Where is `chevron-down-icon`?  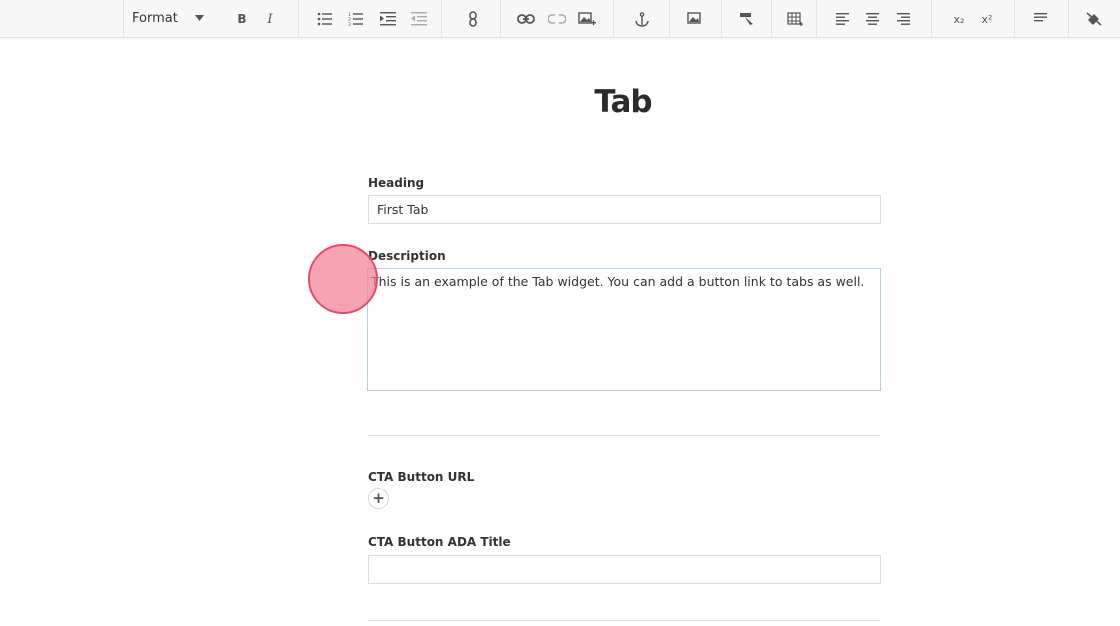 chevron-down-icon is located at coordinates (199, 18).